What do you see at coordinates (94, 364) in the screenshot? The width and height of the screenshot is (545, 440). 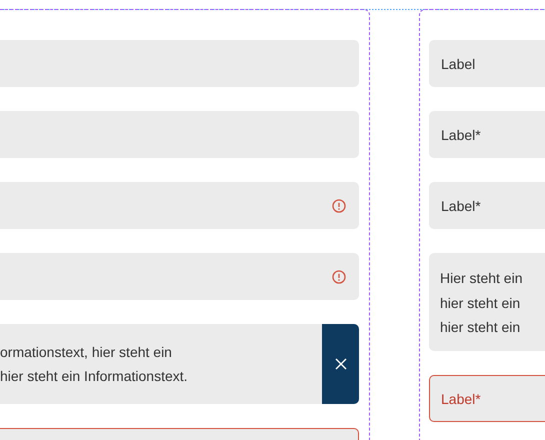 I see `info-text: ormationstext, hier steht ein hier steht ein Informationstext.` at bounding box center [94, 364].